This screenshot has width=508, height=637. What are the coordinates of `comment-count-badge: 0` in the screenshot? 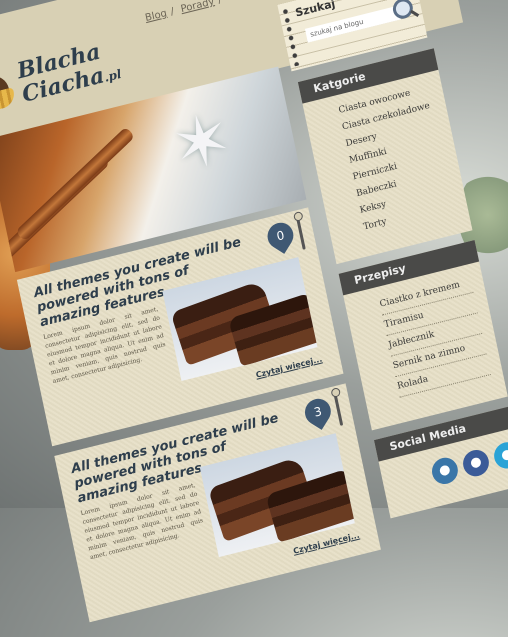 It's located at (280, 235).